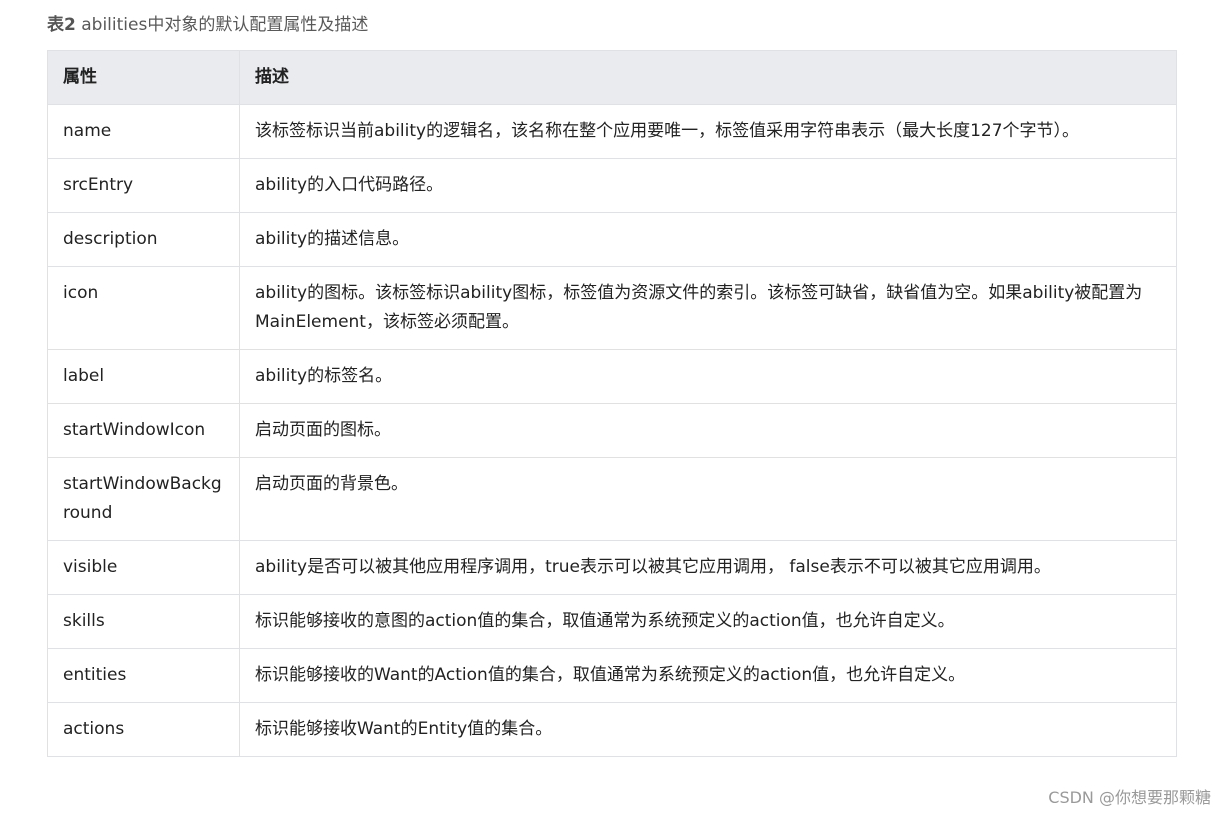 The image size is (1225, 814). I want to click on property-name: skills, so click(143, 621).